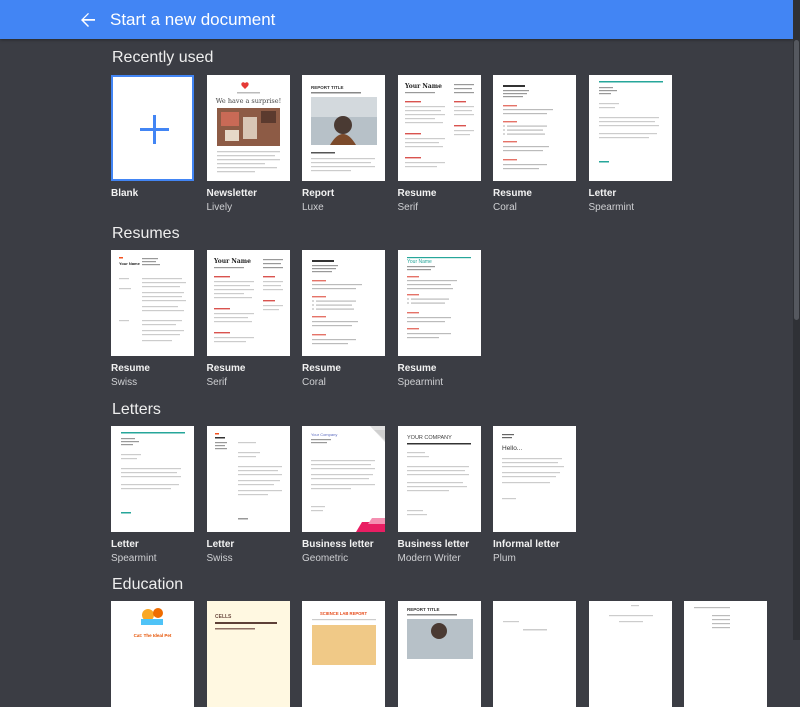 Image resolution: width=800 pixels, height=707 pixels. Describe the element at coordinates (504, 558) in the screenshot. I see `template-style: Plum` at that location.